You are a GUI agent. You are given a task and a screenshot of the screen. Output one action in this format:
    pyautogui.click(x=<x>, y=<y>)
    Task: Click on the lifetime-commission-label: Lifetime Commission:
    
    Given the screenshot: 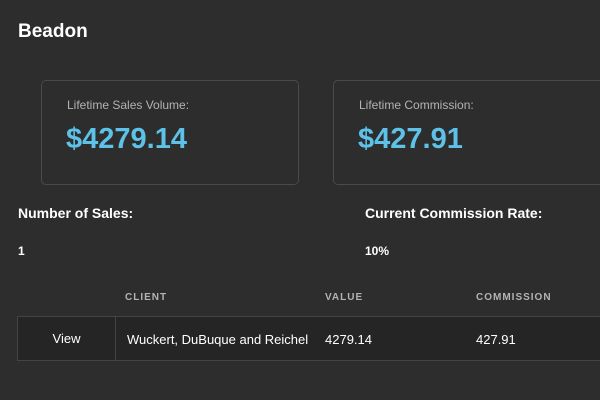 What is the action you would take?
    pyautogui.click(x=416, y=105)
    